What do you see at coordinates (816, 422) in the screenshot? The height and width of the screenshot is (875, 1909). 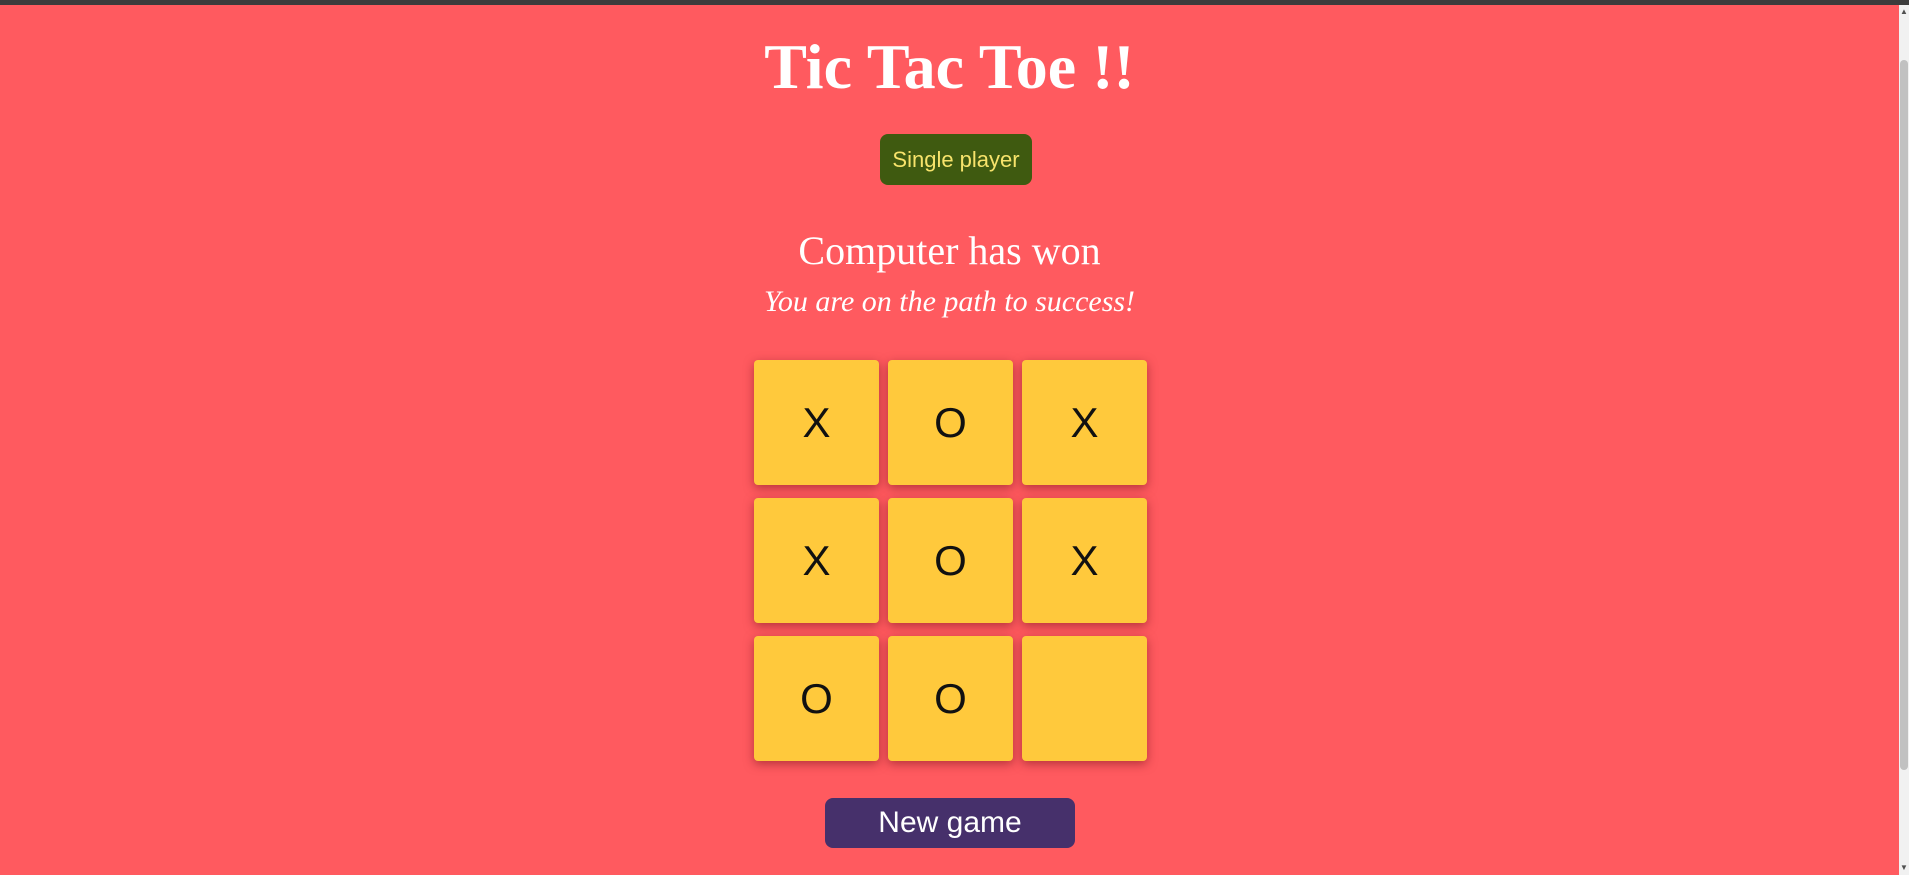 I see `board-cell-1: X` at bounding box center [816, 422].